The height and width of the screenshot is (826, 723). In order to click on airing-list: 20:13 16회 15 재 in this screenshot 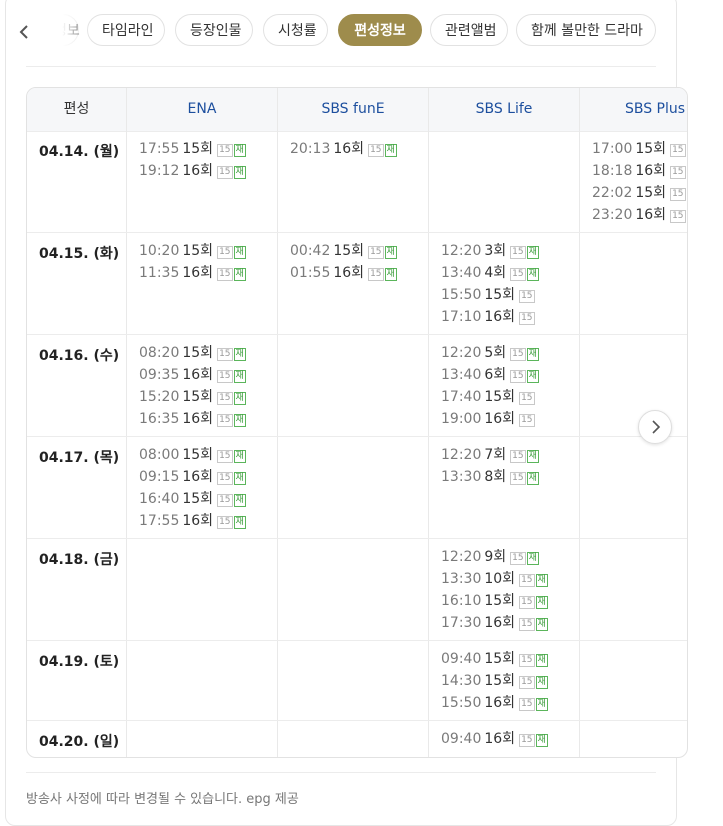, I will do `click(353, 145)`.